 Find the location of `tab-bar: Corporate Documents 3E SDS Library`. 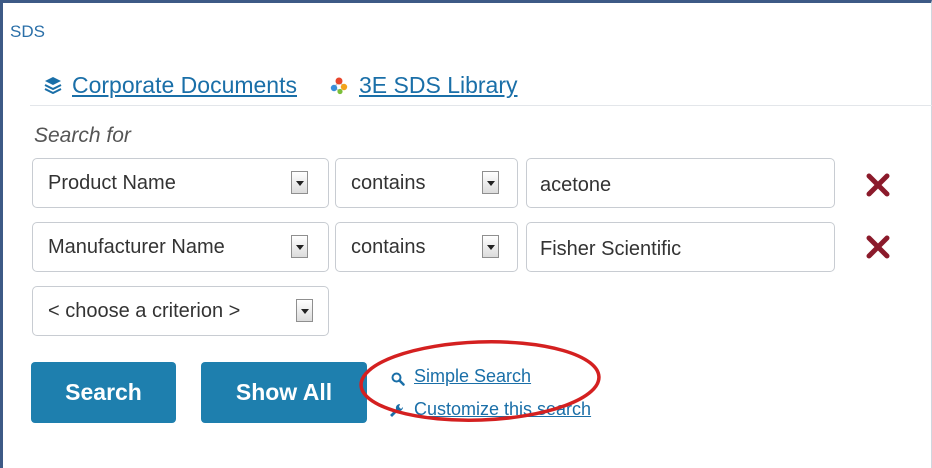

tab-bar: Corporate Documents 3E SDS Library is located at coordinates (281, 85).